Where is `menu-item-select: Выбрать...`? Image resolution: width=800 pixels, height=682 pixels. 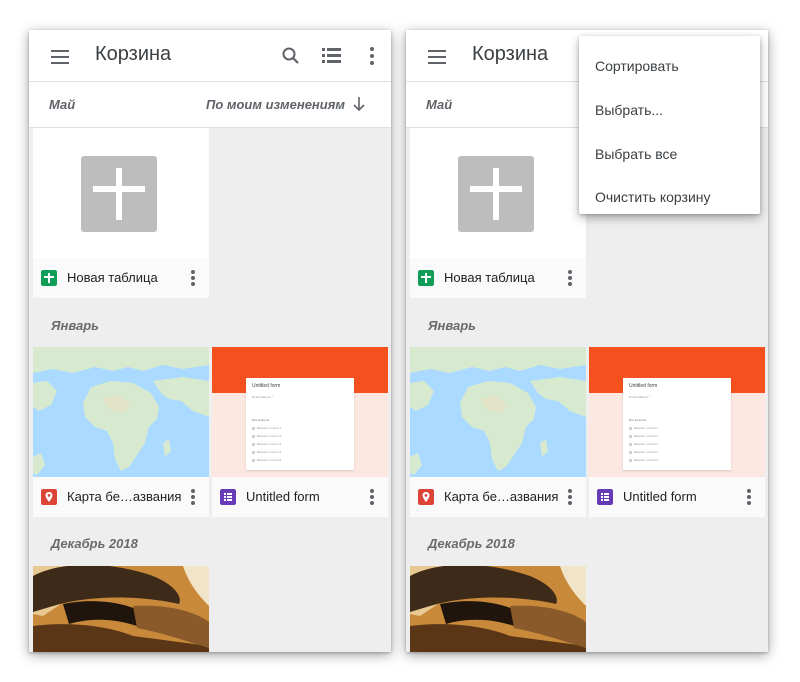 menu-item-select: Выбрать... is located at coordinates (629, 110).